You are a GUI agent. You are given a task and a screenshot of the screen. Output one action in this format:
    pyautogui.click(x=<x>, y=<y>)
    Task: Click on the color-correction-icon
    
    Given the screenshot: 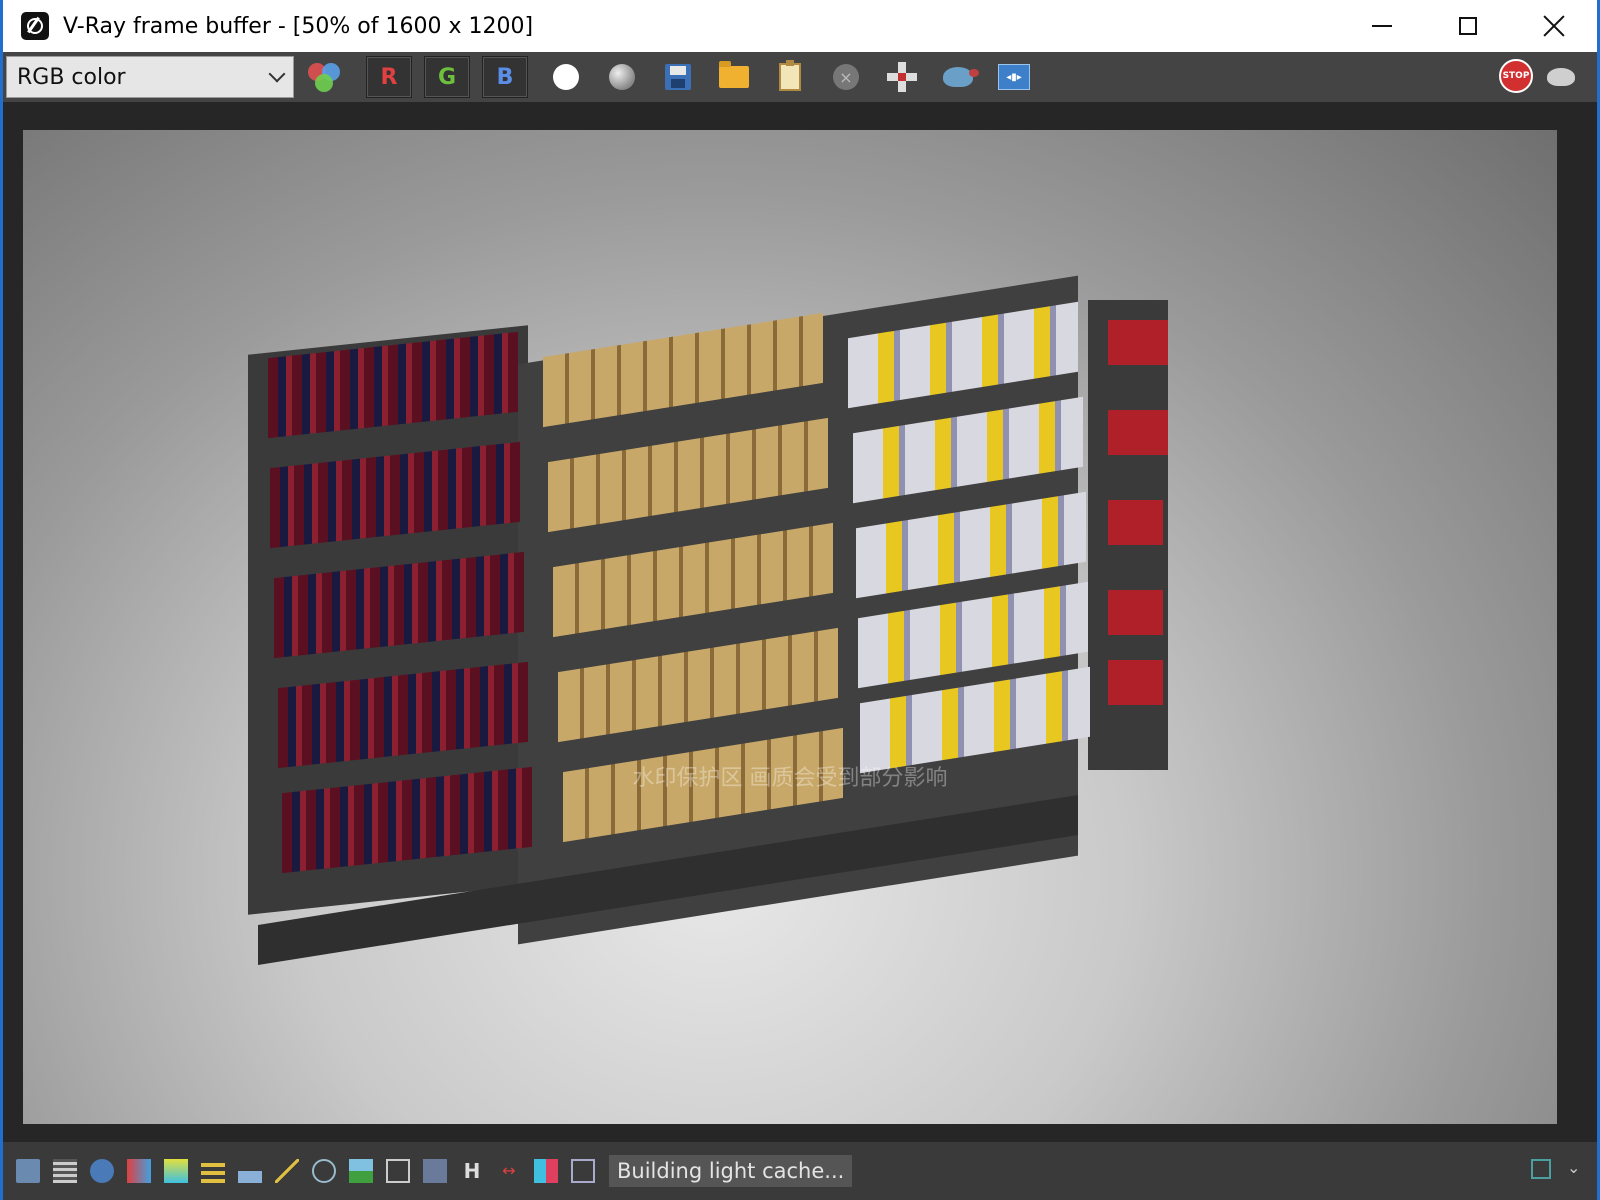 What is the action you would take?
    pyautogui.click(x=139, y=1171)
    